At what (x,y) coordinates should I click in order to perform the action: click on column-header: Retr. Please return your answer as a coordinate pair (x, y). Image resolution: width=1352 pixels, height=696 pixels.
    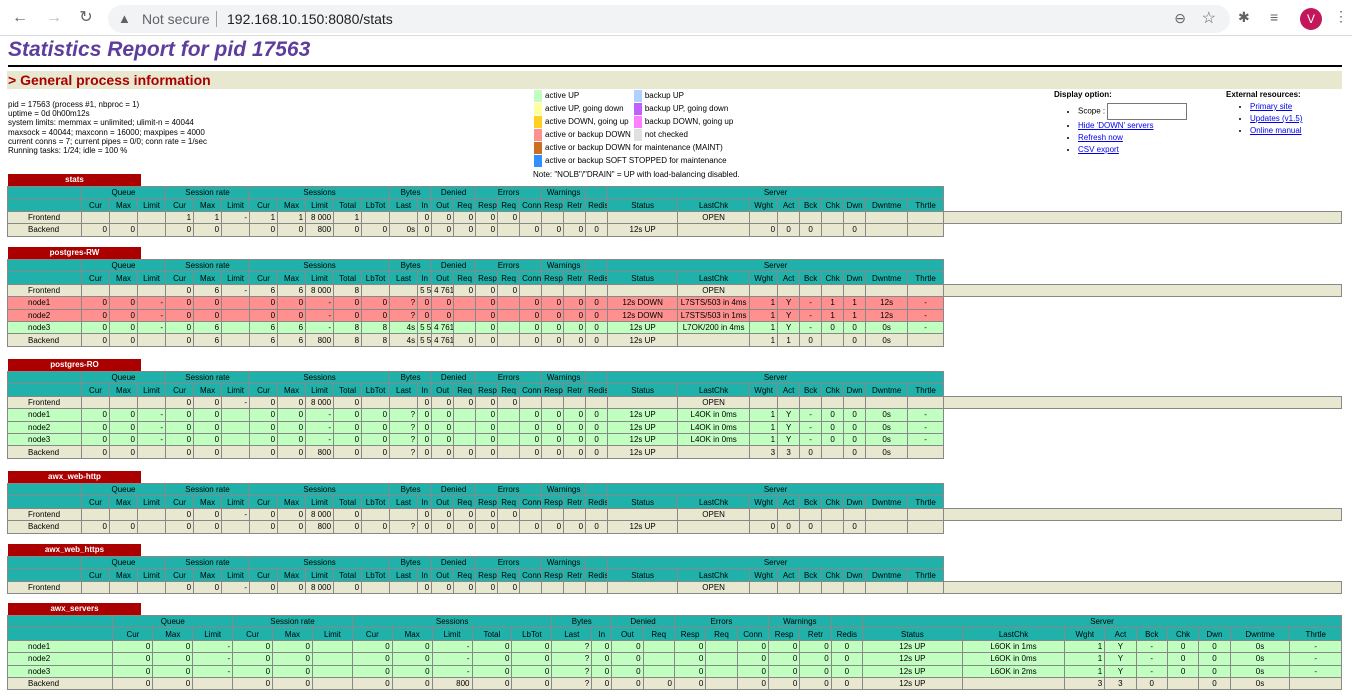
    Looking at the image, I should click on (575, 278).